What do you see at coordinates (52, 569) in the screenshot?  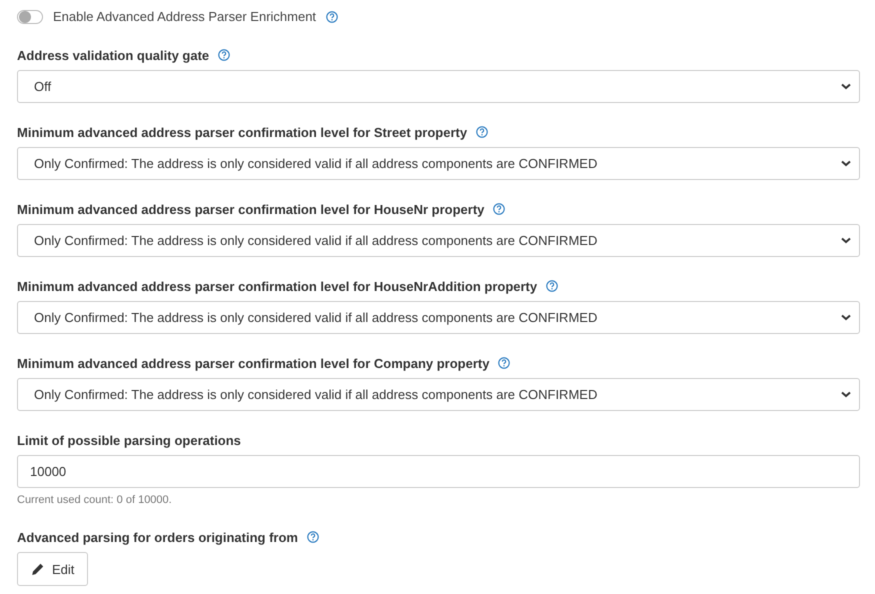 I see `edit-button: Edit` at bounding box center [52, 569].